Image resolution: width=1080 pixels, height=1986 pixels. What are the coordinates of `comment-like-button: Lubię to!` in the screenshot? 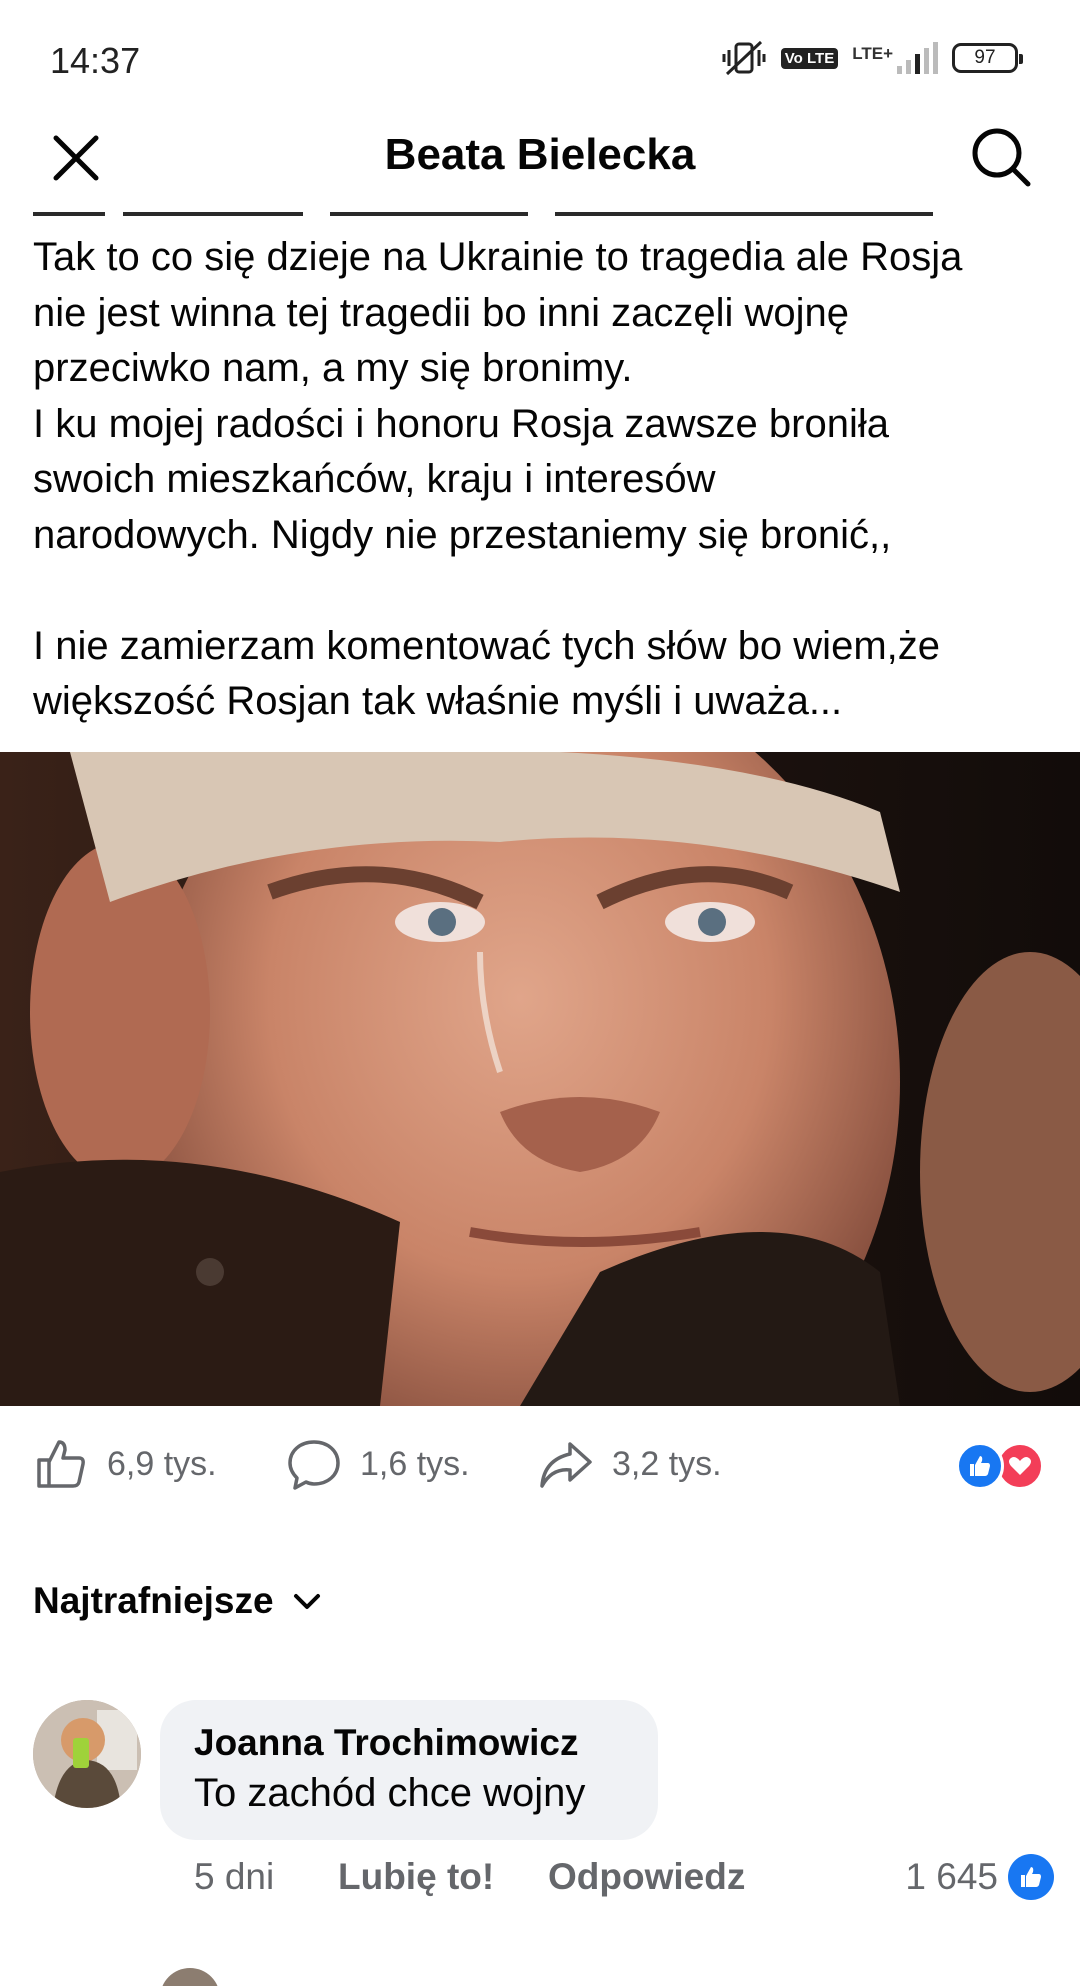 It's located at (416, 1877).